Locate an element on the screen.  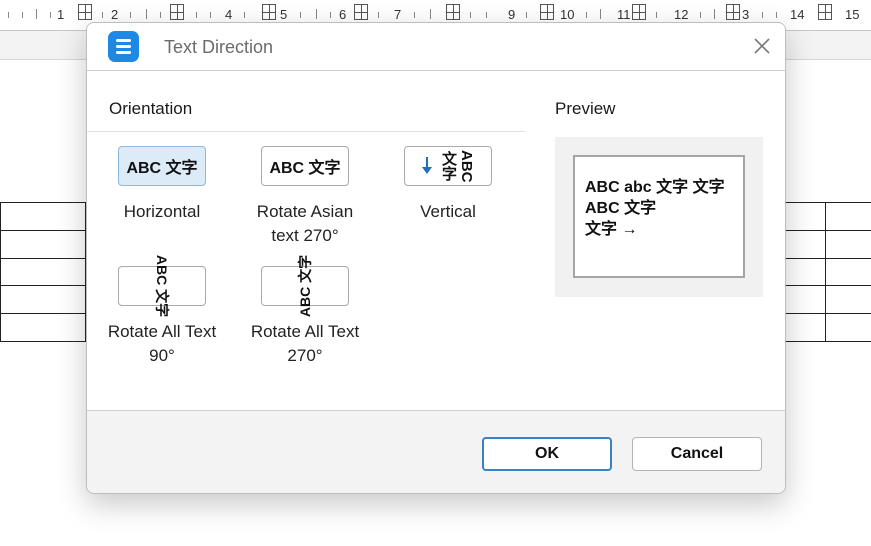
dialog-footer: OK Cancel is located at coordinates (436, 451).